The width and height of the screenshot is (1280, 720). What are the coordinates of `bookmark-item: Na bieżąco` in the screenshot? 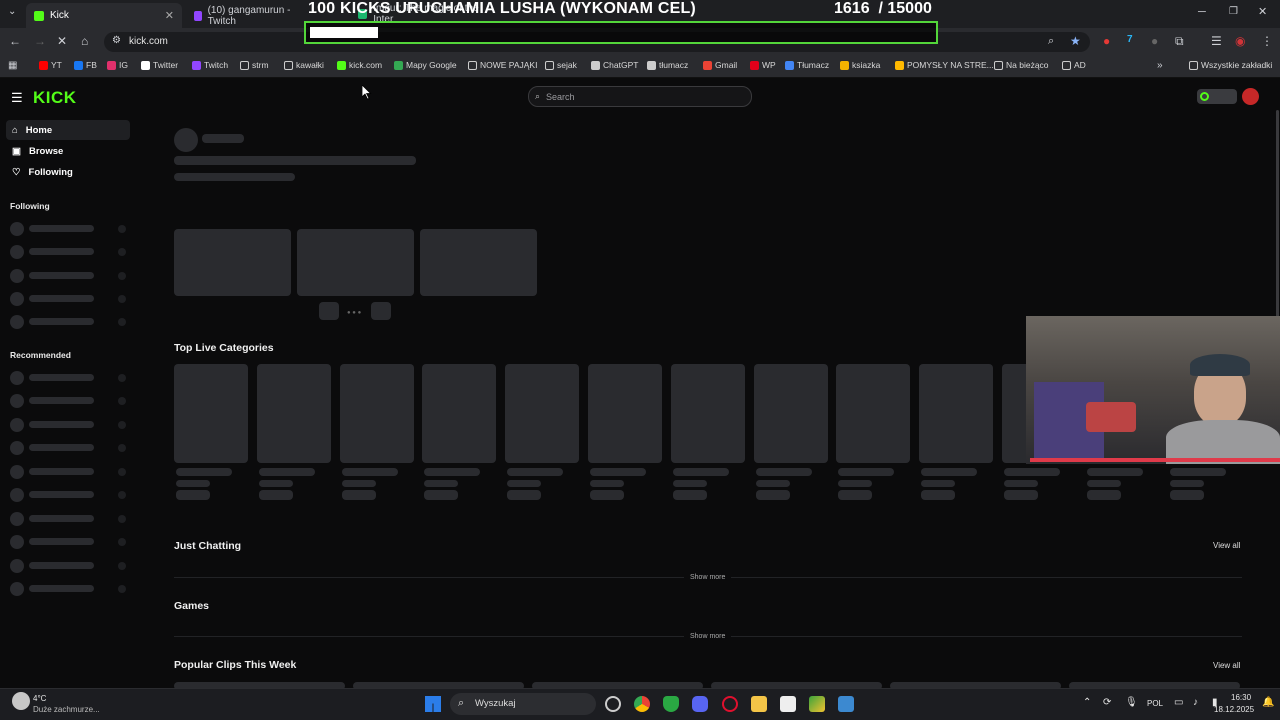 It's located at (1021, 65).